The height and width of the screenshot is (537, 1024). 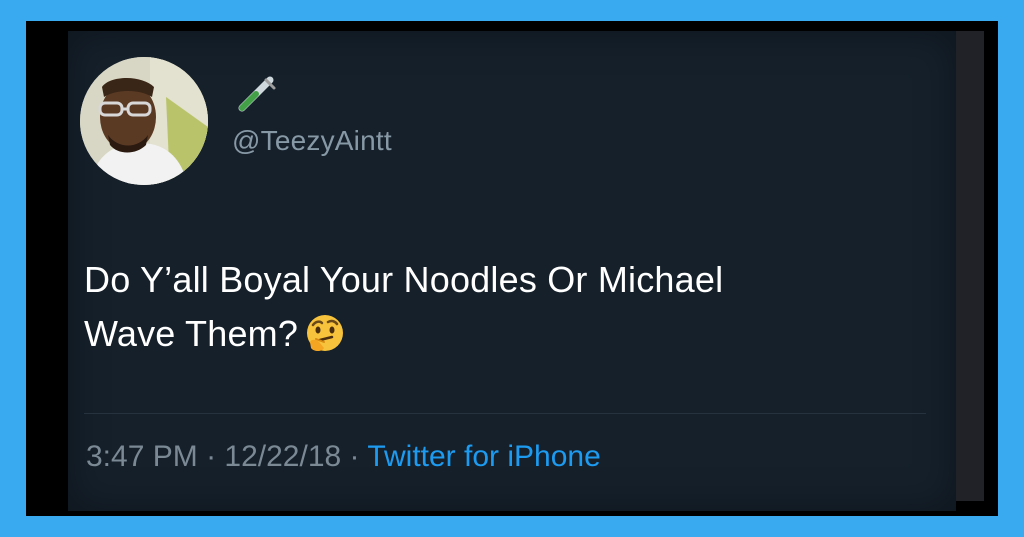 I want to click on tweet-text-line-2-text: Wave Them?, so click(x=191, y=333).